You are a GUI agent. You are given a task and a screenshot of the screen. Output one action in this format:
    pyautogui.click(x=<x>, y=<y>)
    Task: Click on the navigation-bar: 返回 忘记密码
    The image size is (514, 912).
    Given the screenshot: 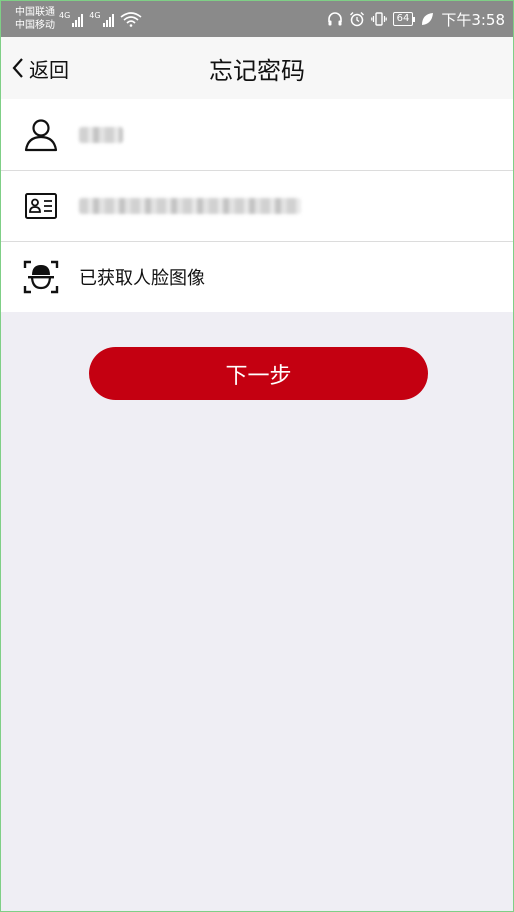 What is the action you would take?
    pyautogui.click(x=257, y=68)
    